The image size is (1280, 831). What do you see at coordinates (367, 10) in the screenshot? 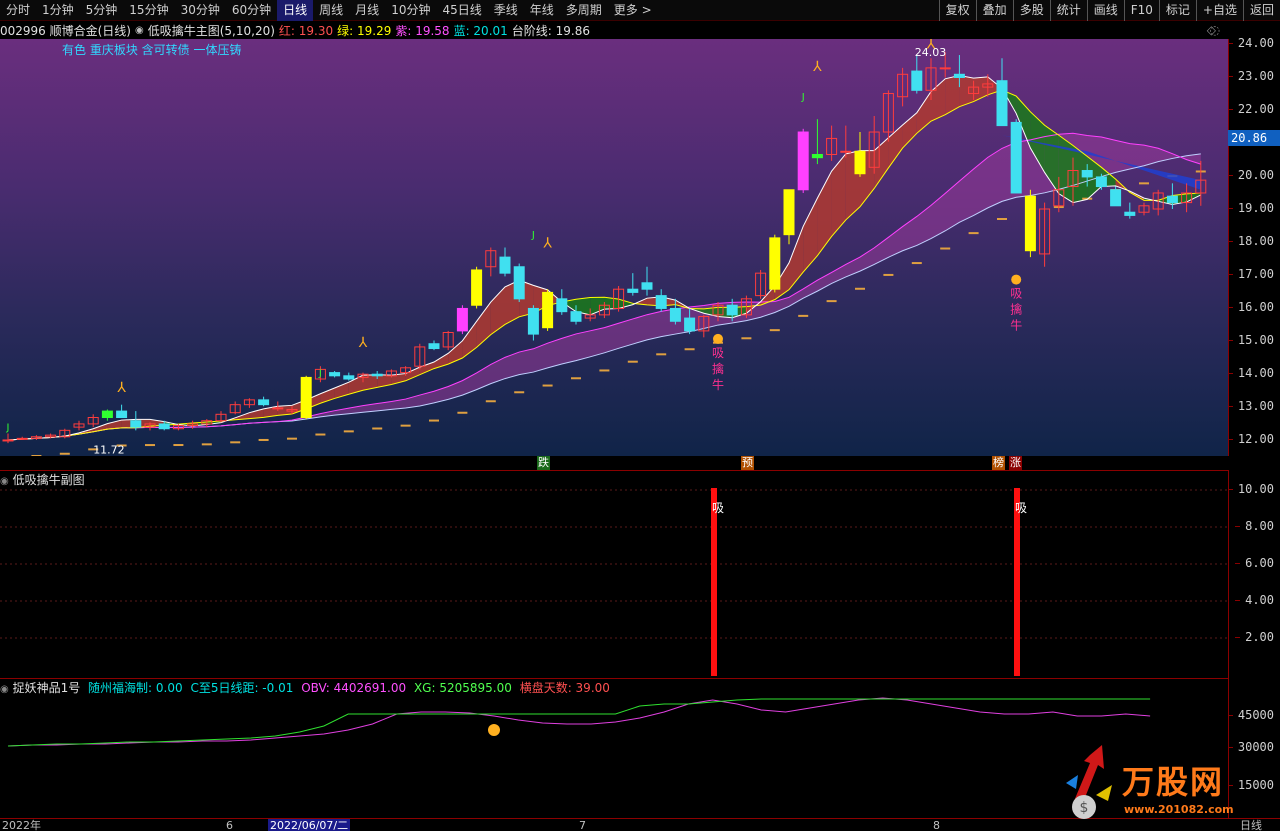
I see `period-tab-8: 月线` at bounding box center [367, 10].